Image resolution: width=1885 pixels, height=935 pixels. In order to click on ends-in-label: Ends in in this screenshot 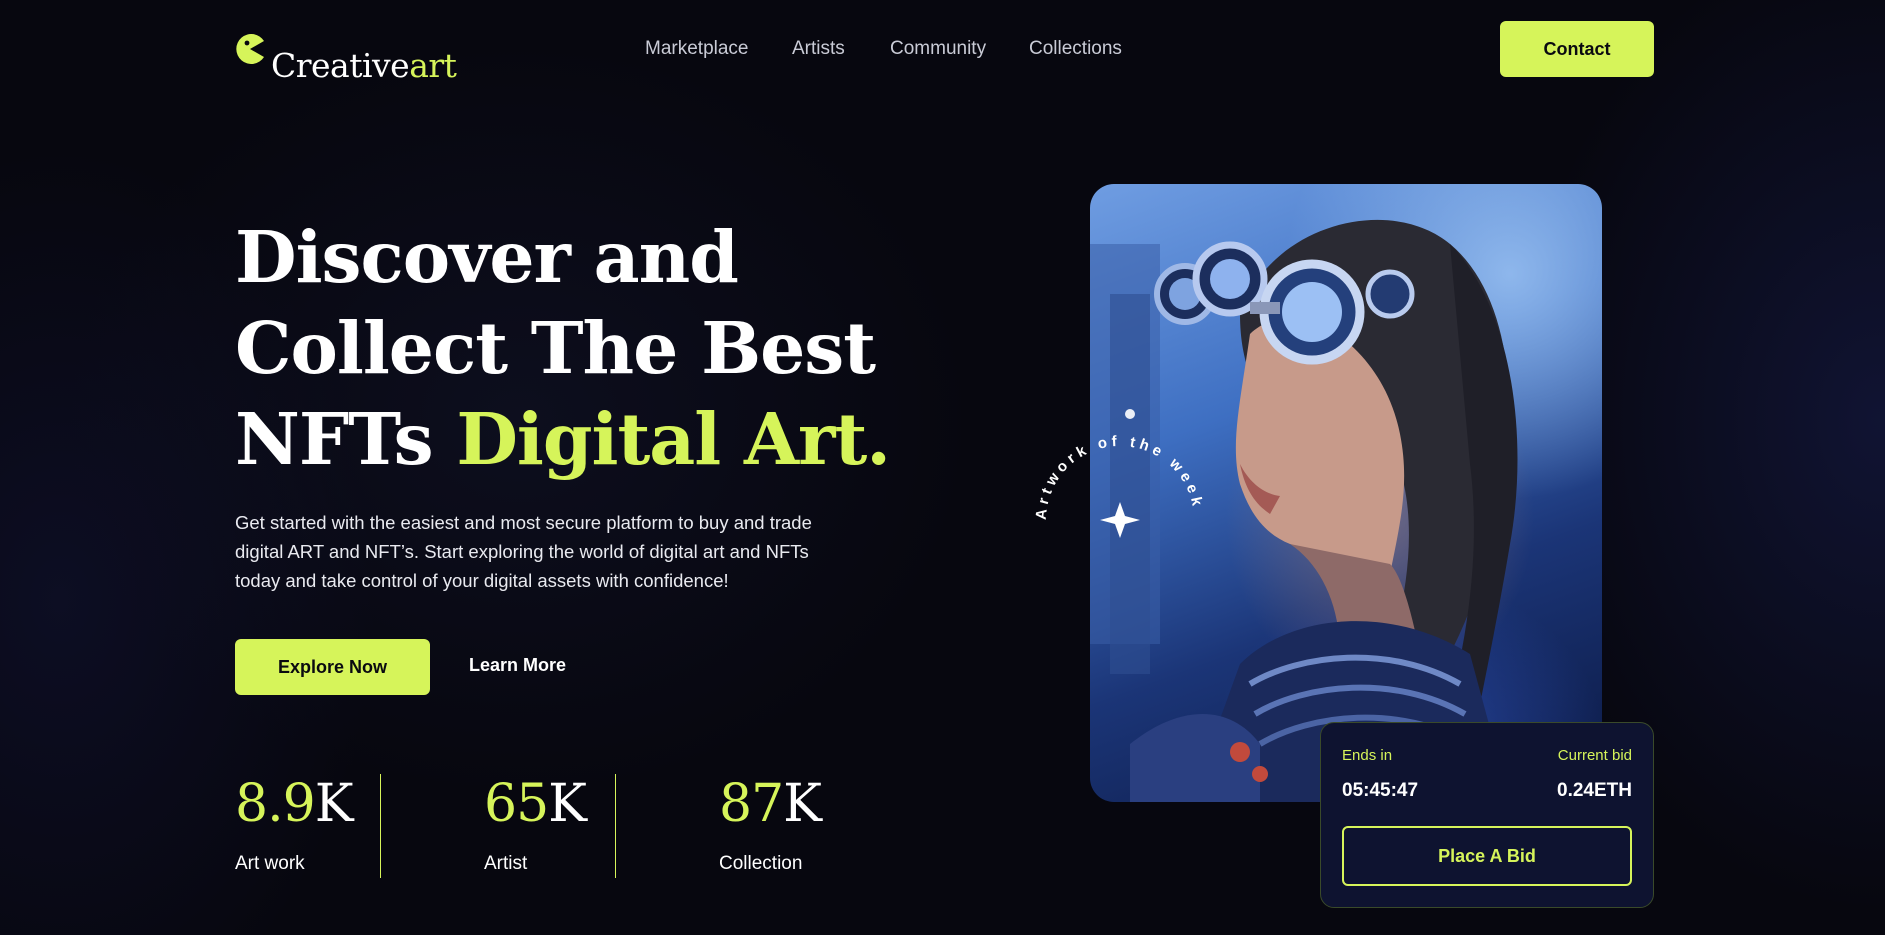, I will do `click(1367, 755)`.